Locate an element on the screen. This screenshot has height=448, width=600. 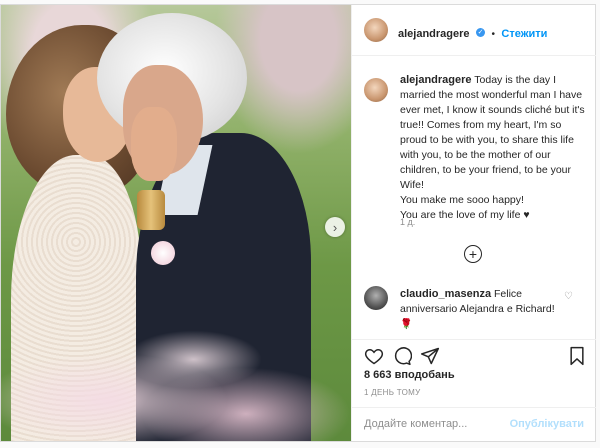
add-comment-bar: Опублікувати is located at coordinates (474, 424).